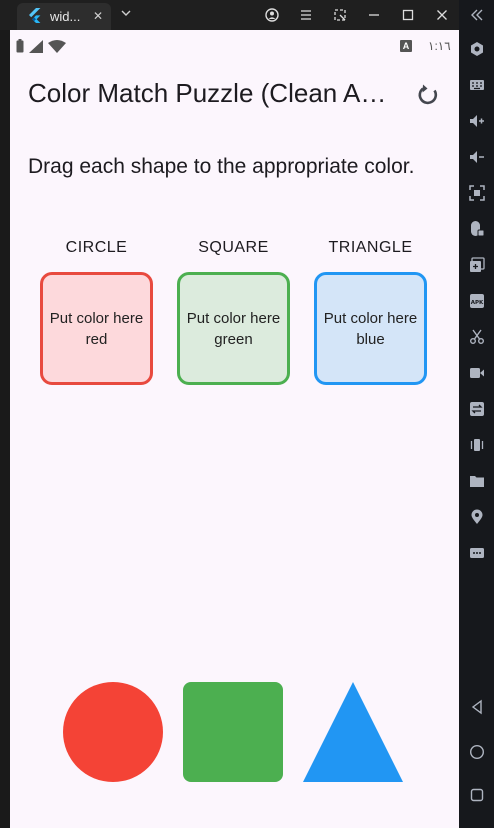 The width and height of the screenshot is (494, 828). What do you see at coordinates (96, 339) in the screenshot?
I see `drop-zone-color: red` at bounding box center [96, 339].